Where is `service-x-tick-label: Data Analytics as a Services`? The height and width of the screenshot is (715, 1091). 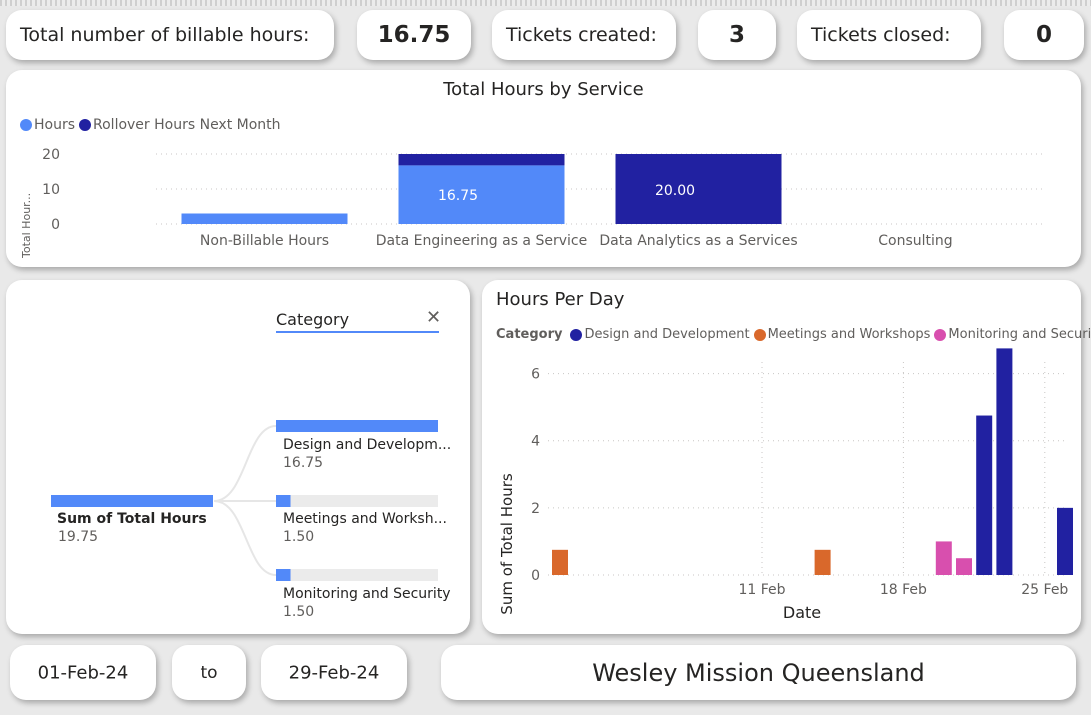
service-x-tick-label: Data Analytics as a Services is located at coordinates (698, 241).